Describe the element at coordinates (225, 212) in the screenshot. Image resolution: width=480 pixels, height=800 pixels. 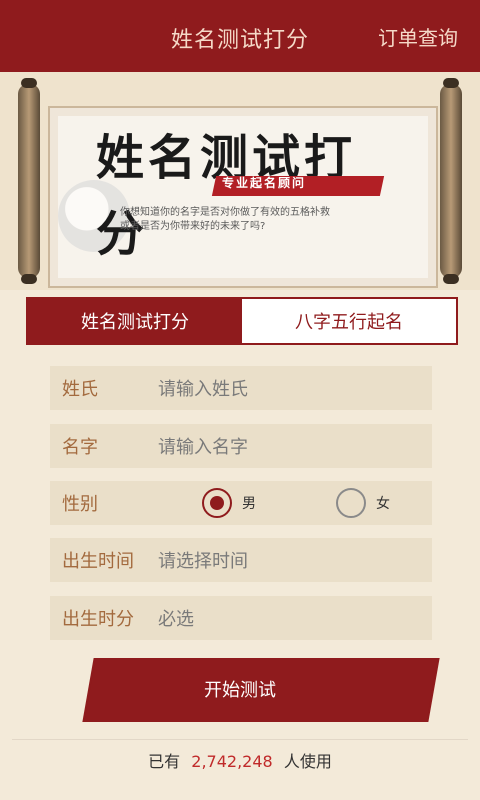
I see `banner-description-line1: 你想知道你的名字是否对你做了有效的五格补救` at that location.